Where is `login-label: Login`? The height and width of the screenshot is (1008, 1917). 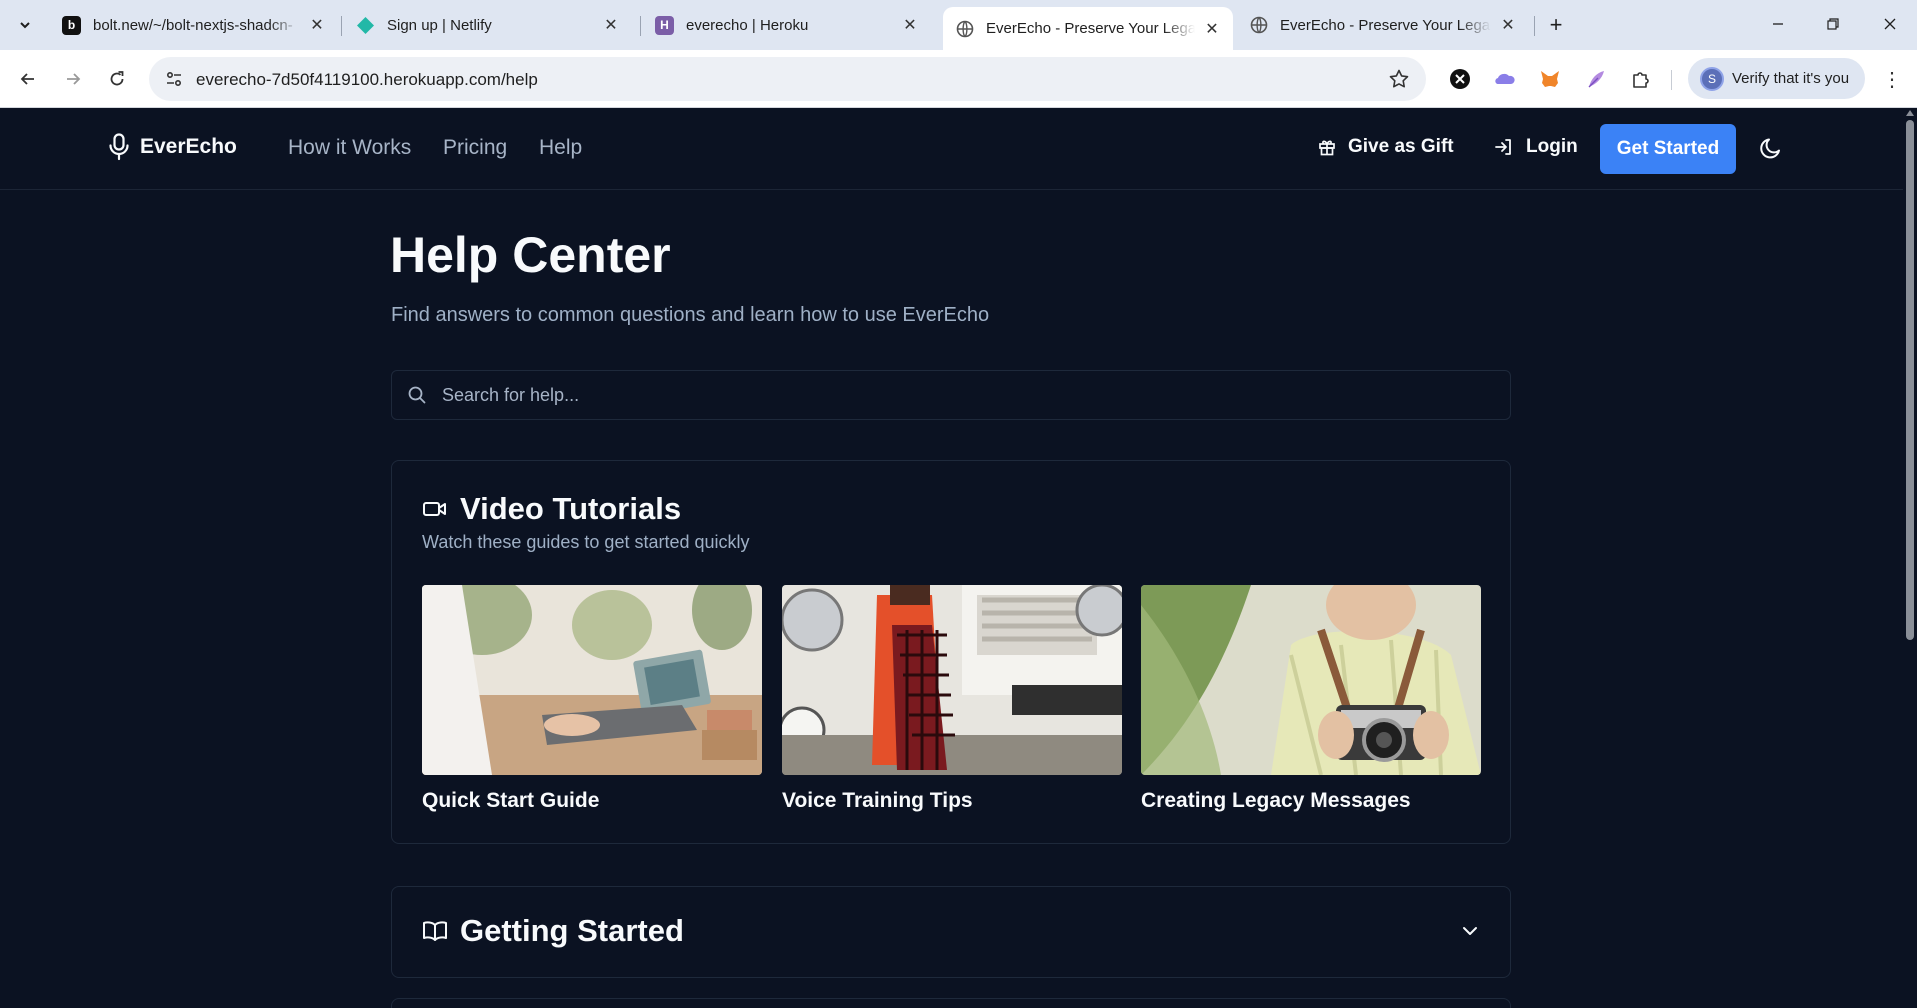
login-label: Login is located at coordinates (1552, 146).